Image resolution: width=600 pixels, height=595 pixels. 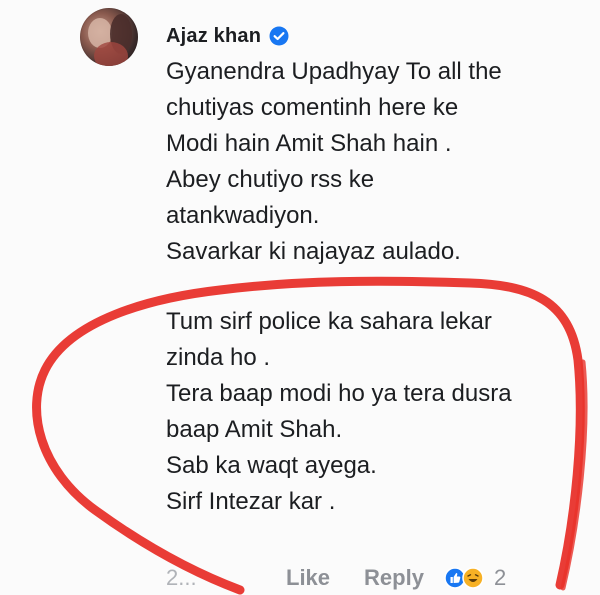 What do you see at coordinates (394, 578) in the screenshot?
I see `reply-button: Reply` at bounding box center [394, 578].